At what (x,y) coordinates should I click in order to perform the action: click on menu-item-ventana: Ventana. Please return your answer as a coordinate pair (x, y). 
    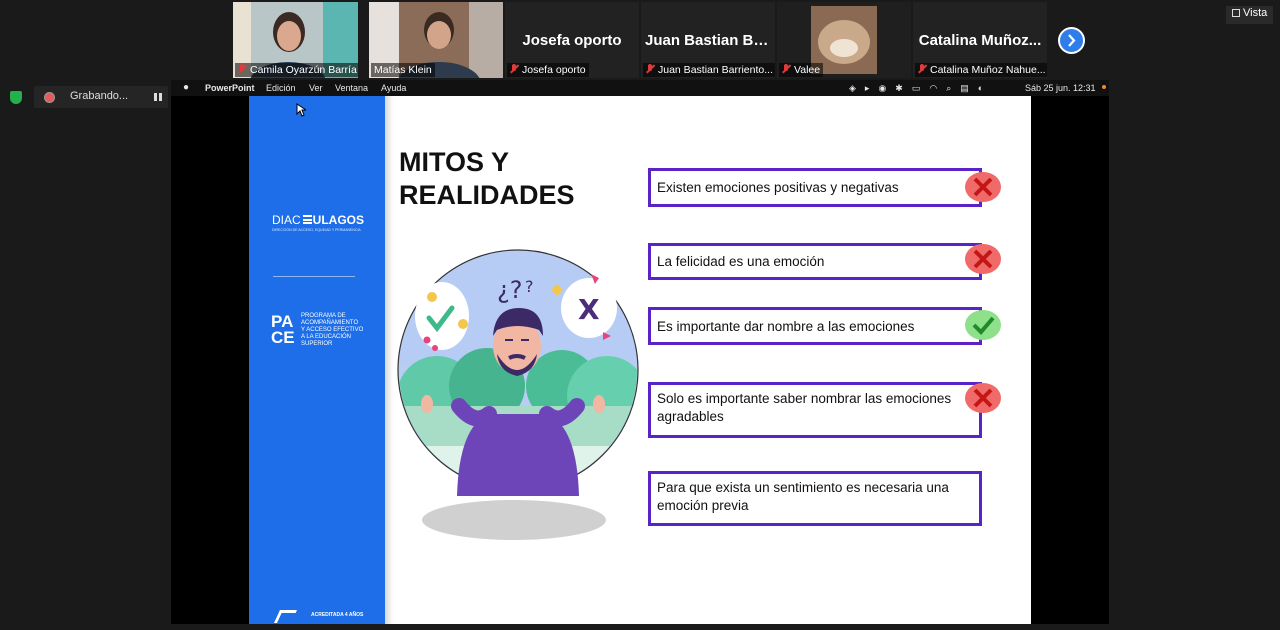
    Looking at the image, I should click on (352, 88).